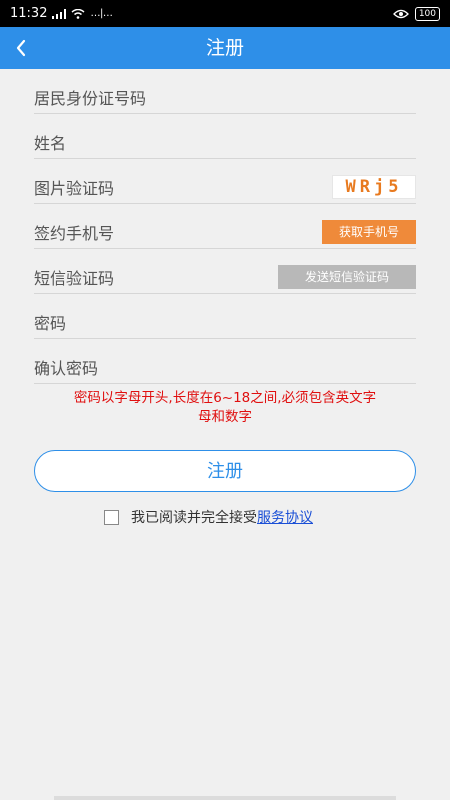  I want to click on eye-icon, so click(400, 13).